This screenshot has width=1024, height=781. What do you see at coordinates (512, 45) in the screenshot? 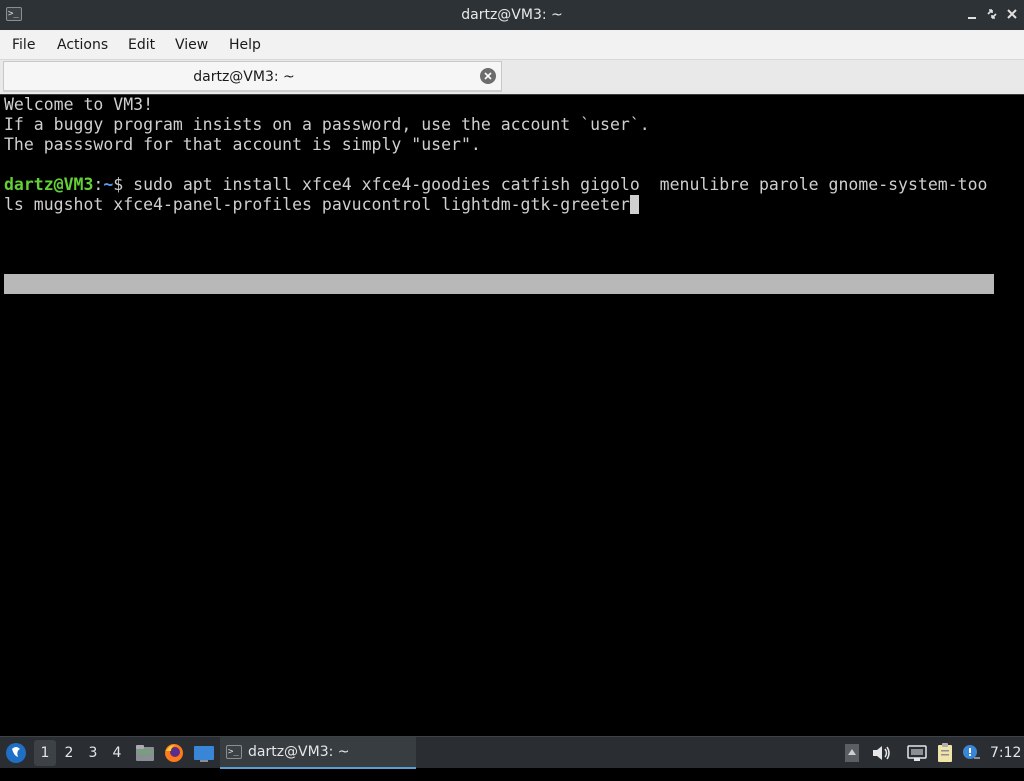
I see `menubar: File Actions Edit View Help` at bounding box center [512, 45].